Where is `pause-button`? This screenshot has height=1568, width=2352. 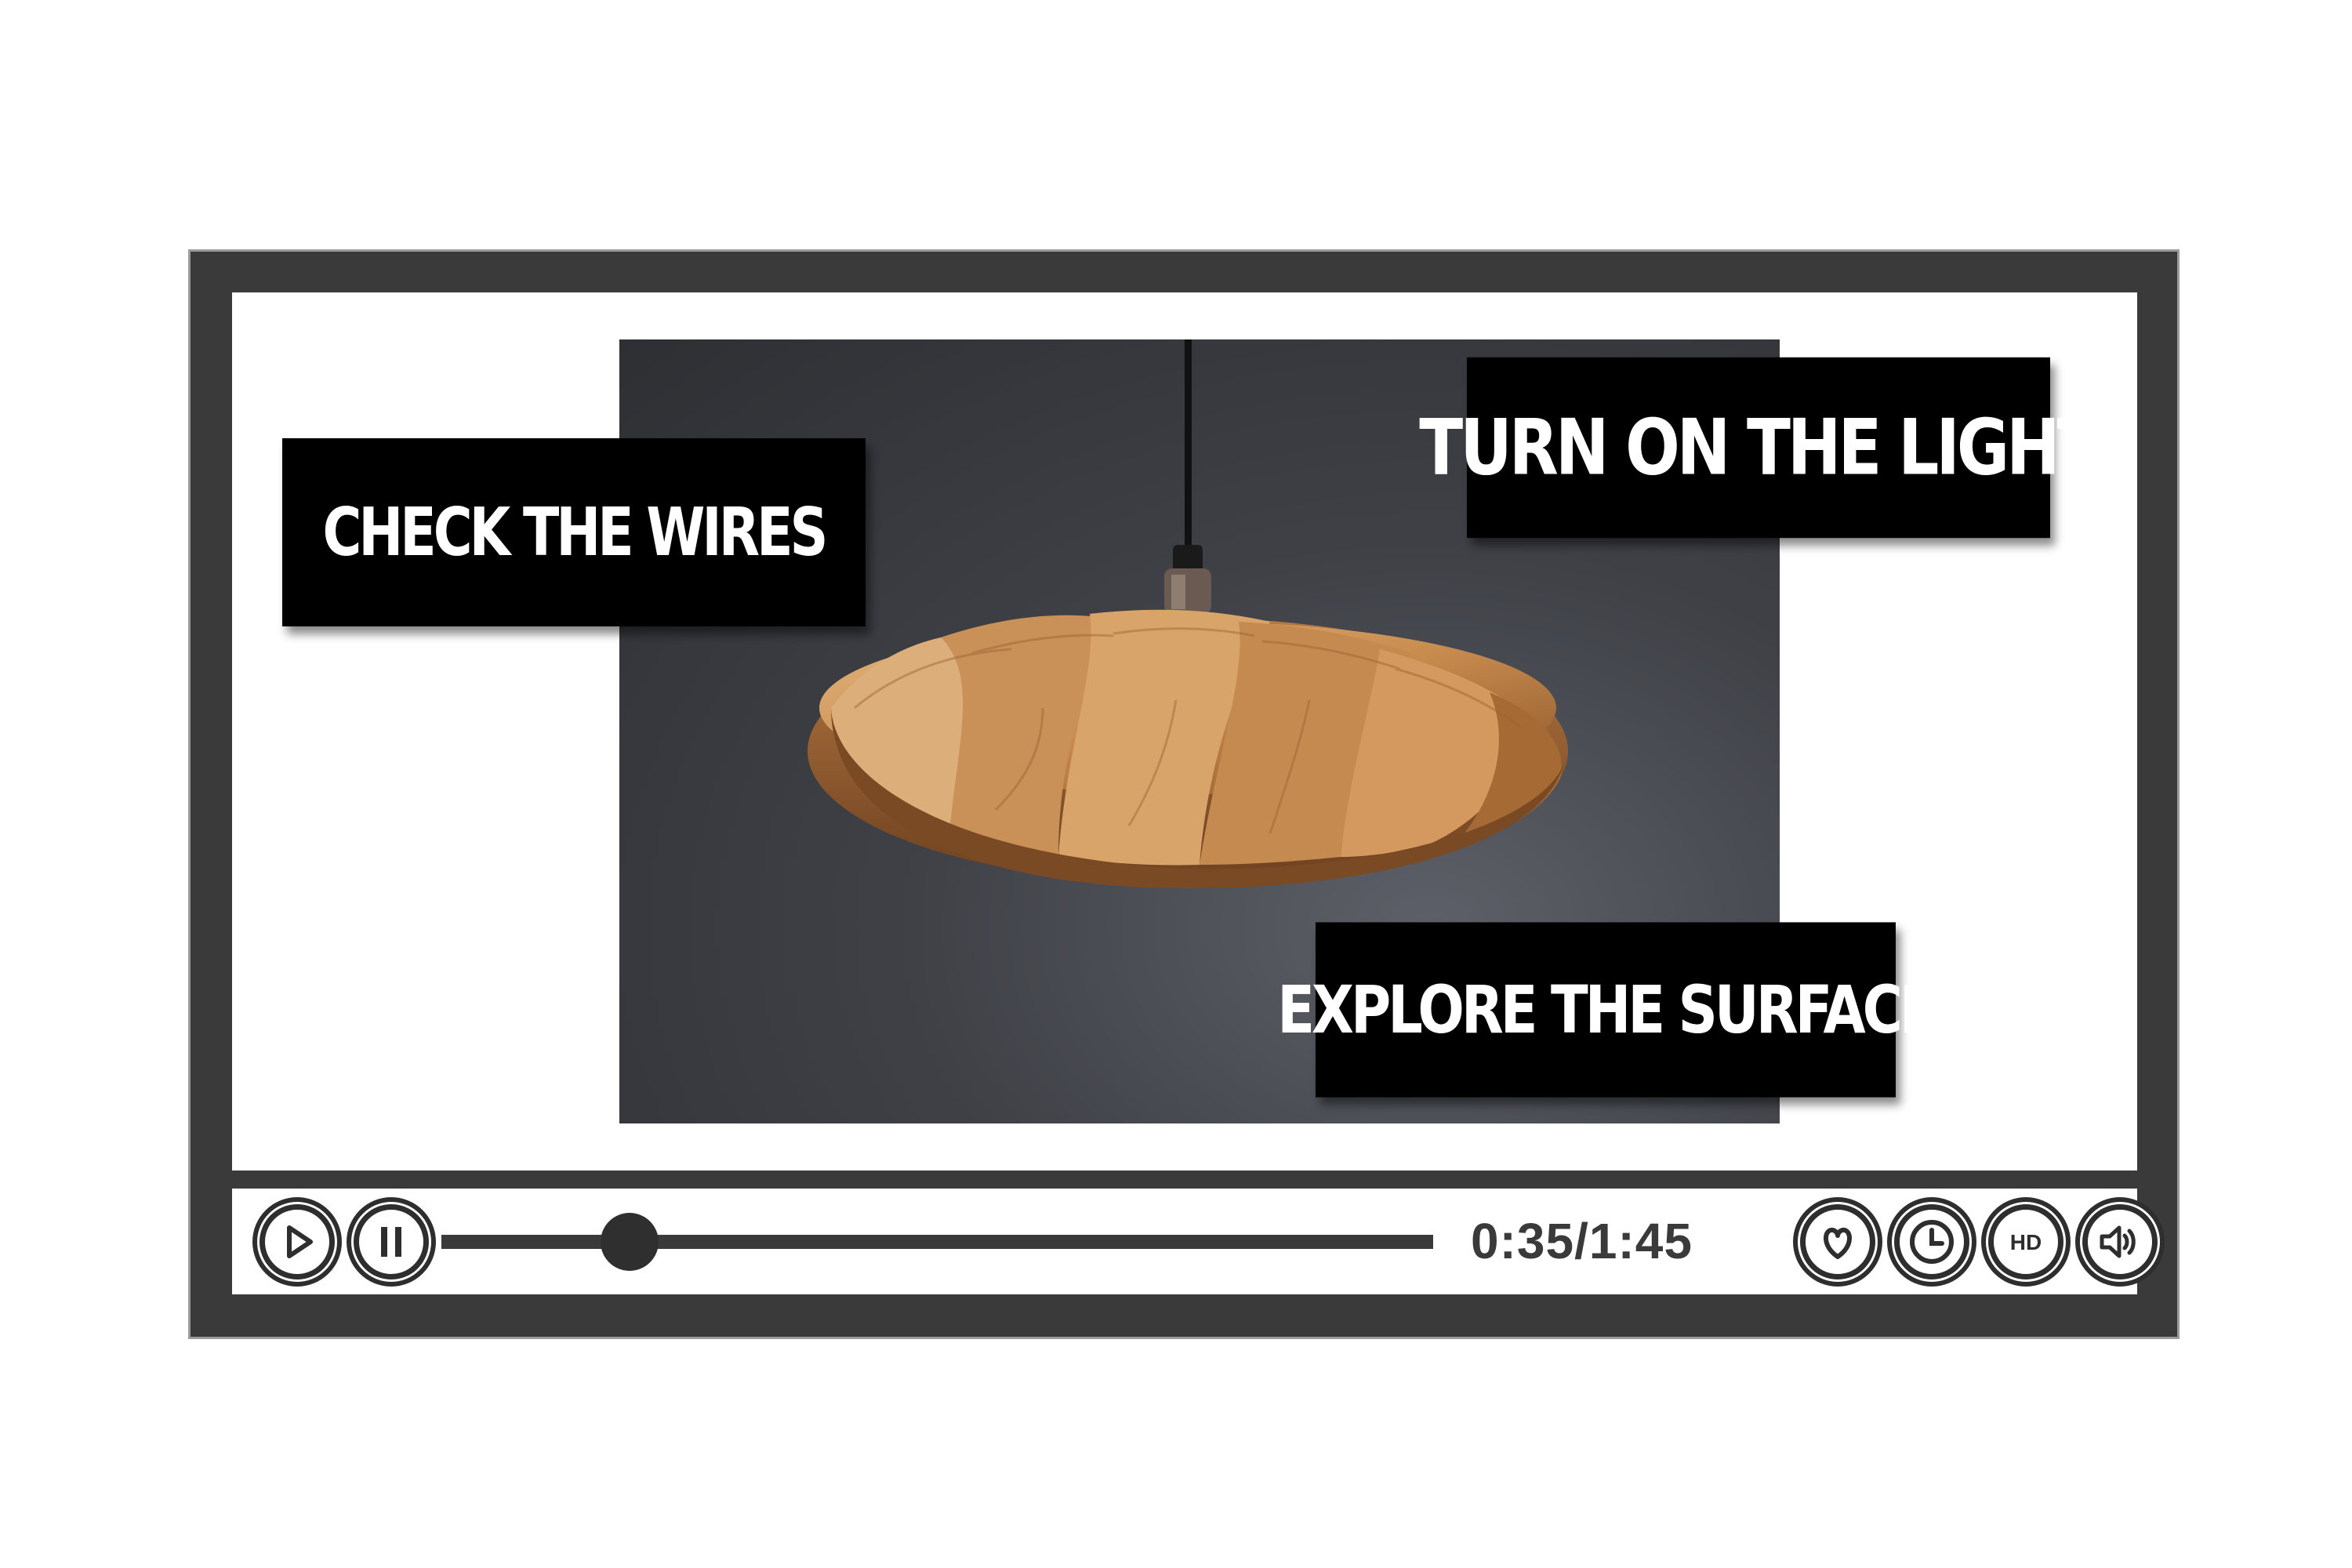 pause-button is located at coordinates (391, 1241).